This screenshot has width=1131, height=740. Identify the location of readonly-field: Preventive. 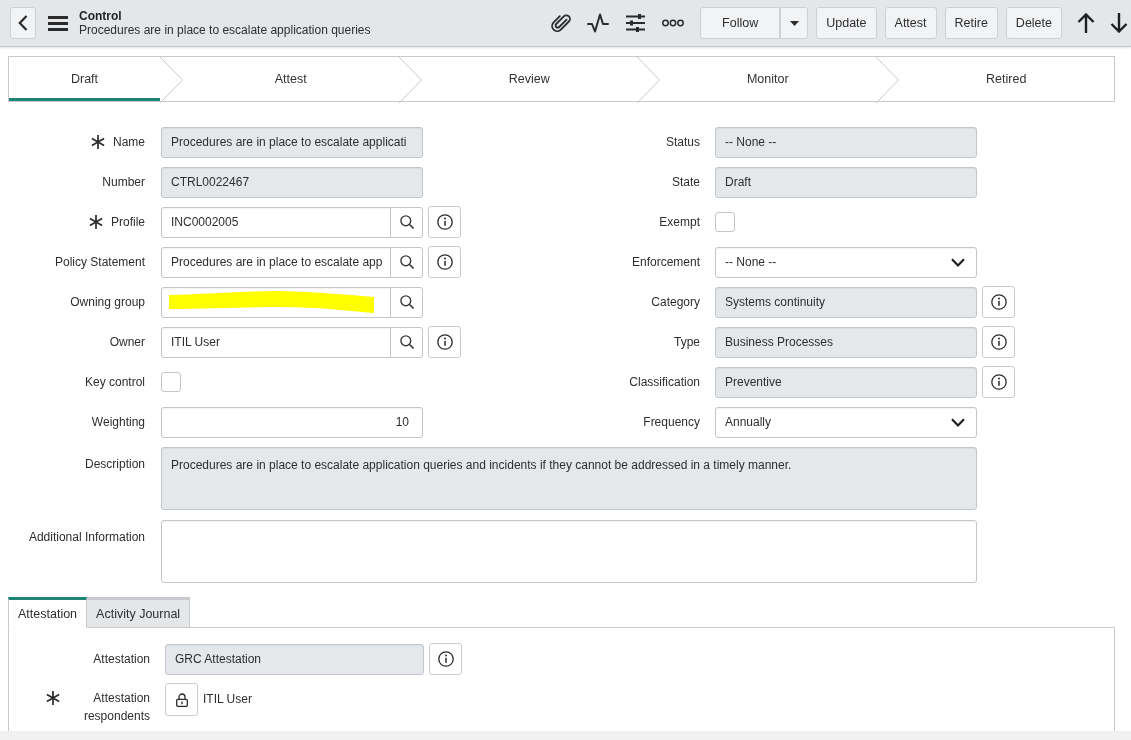
(846, 382).